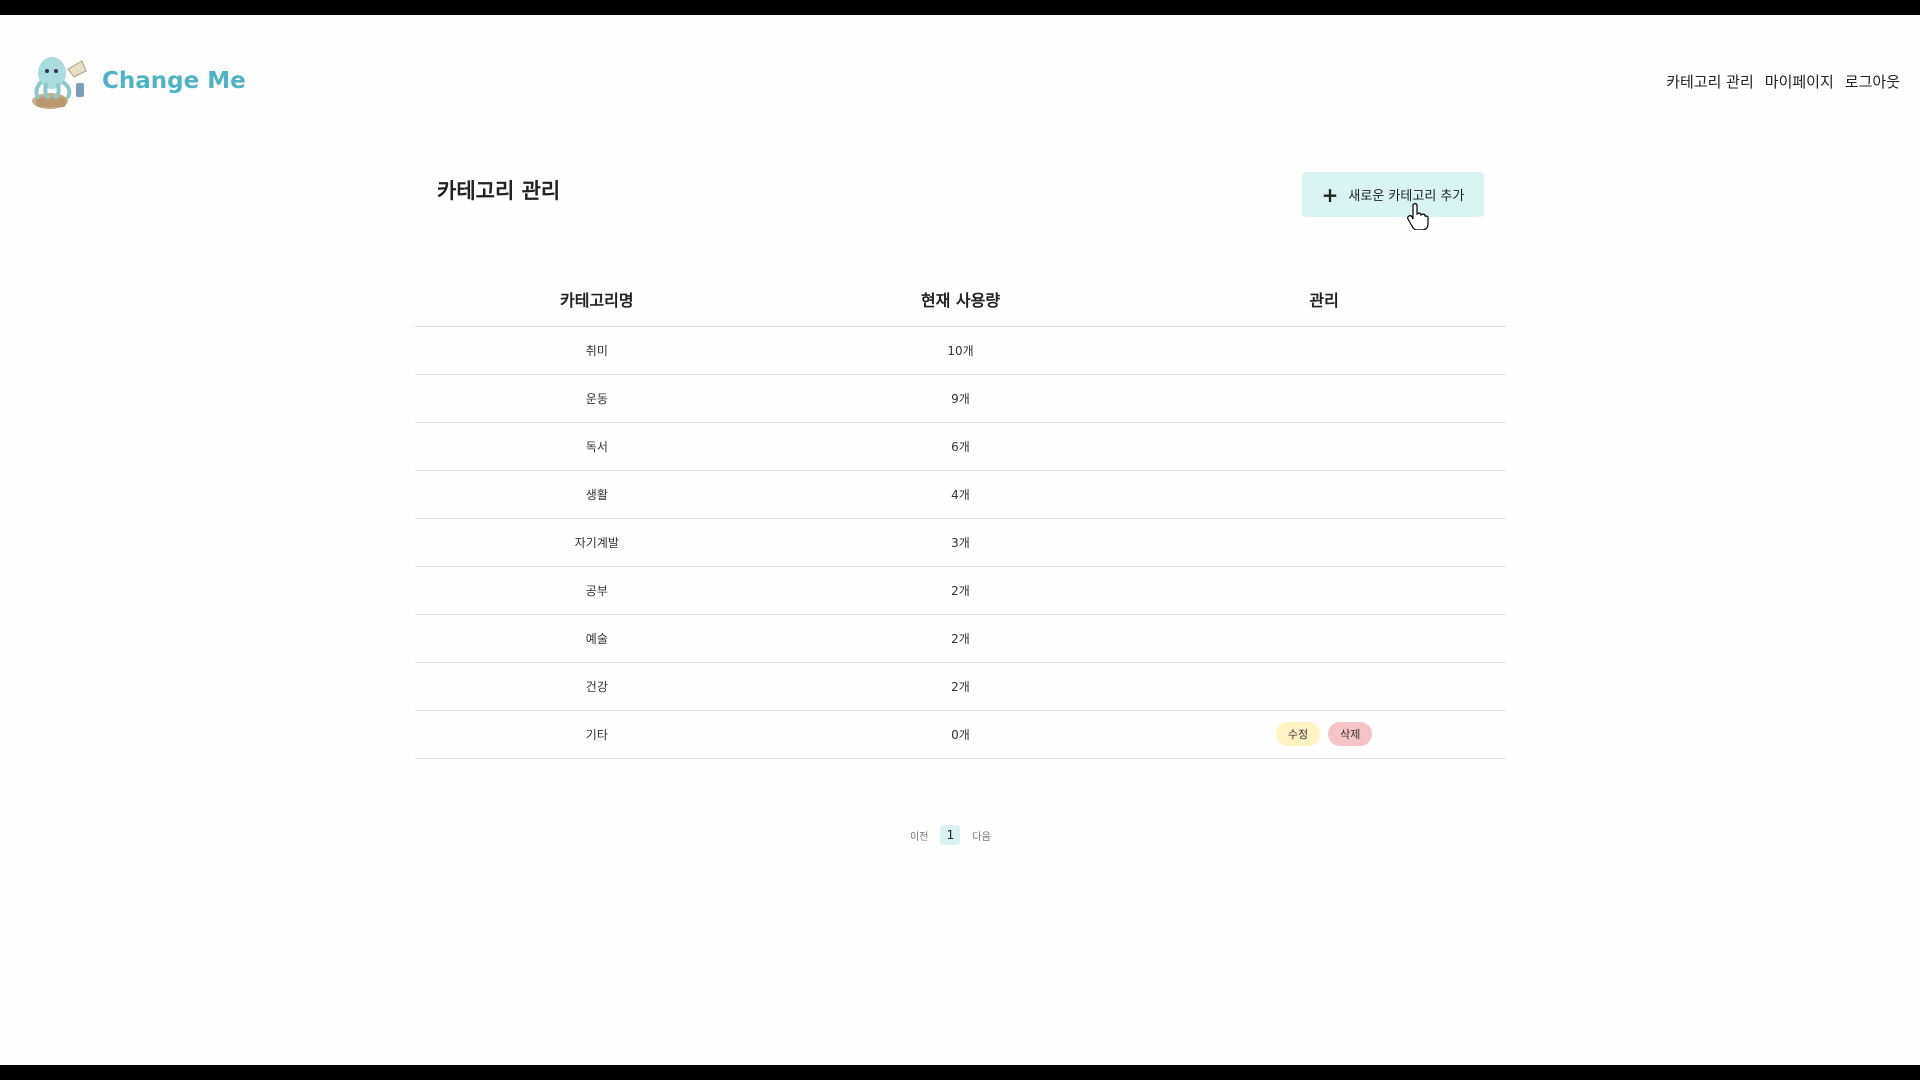  What do you see at coordinates (597, 350) in the screenshot?
I see `category-name: 취미` at bounding box center [597, 350].